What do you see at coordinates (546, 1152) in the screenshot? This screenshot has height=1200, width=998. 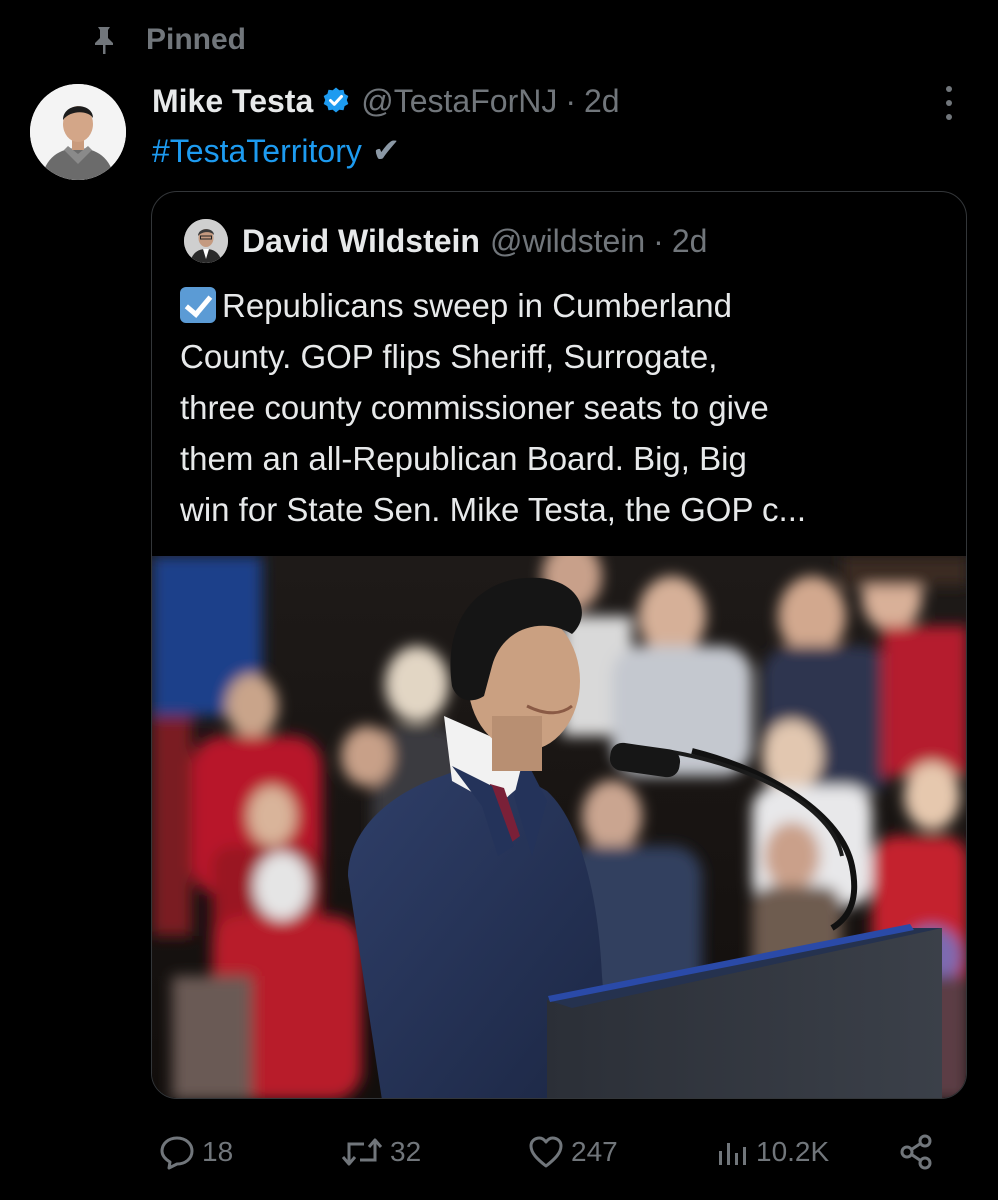 I see `like-icon` at bounding box center [546, 1152].